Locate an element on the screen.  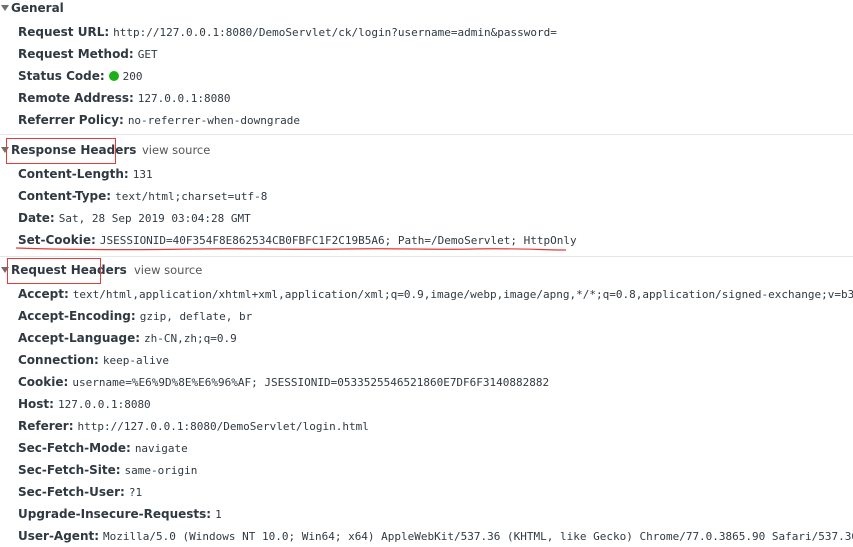
row-key: Cookie: is located at coordinates (43, 382).